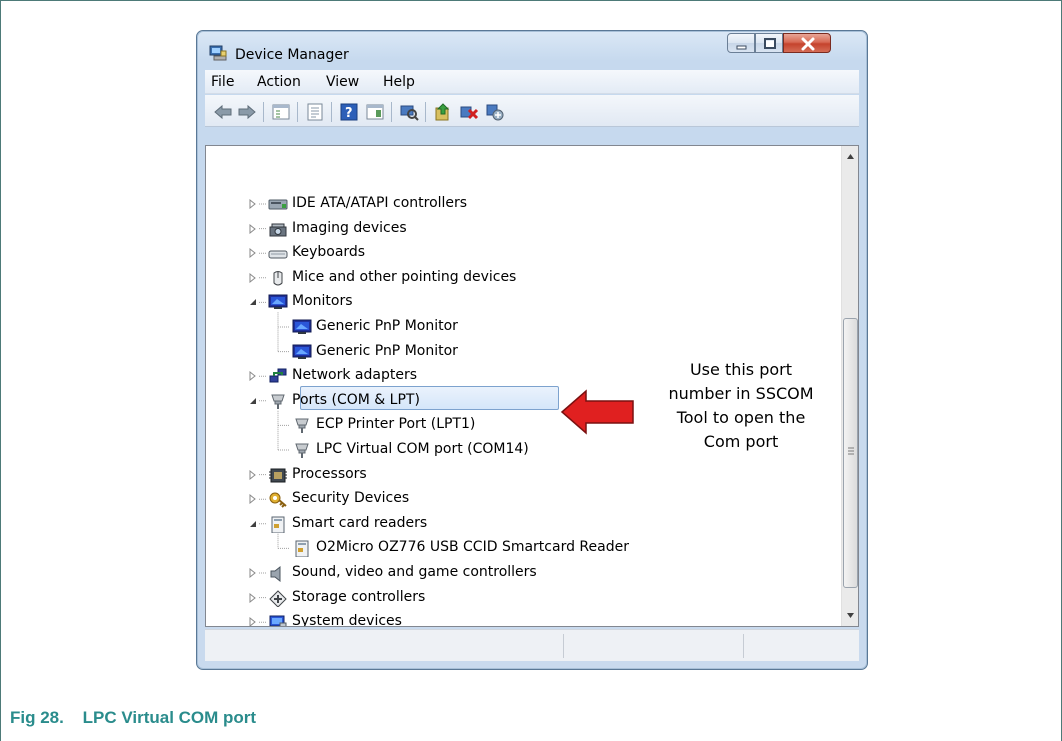 The width and height of the screenshot is (1062, 741). Describe the element at coordinates (278, 204) in the screenshot. I see `ide-controller-icon` at that location.